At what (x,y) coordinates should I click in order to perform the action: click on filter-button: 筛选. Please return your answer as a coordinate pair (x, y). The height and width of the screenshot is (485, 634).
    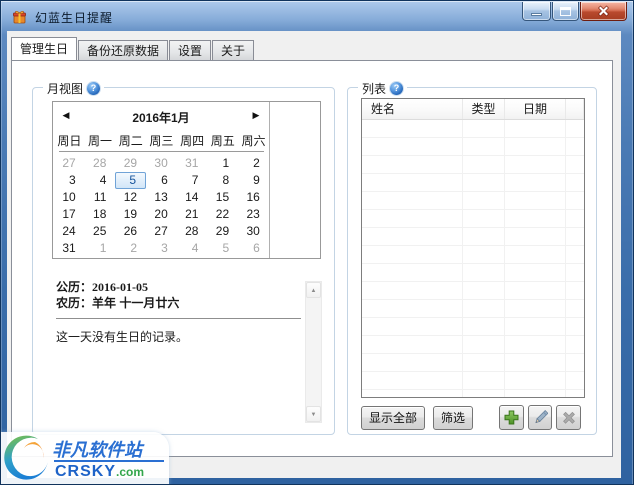
    Looking at the image, I should click on (453, 418).